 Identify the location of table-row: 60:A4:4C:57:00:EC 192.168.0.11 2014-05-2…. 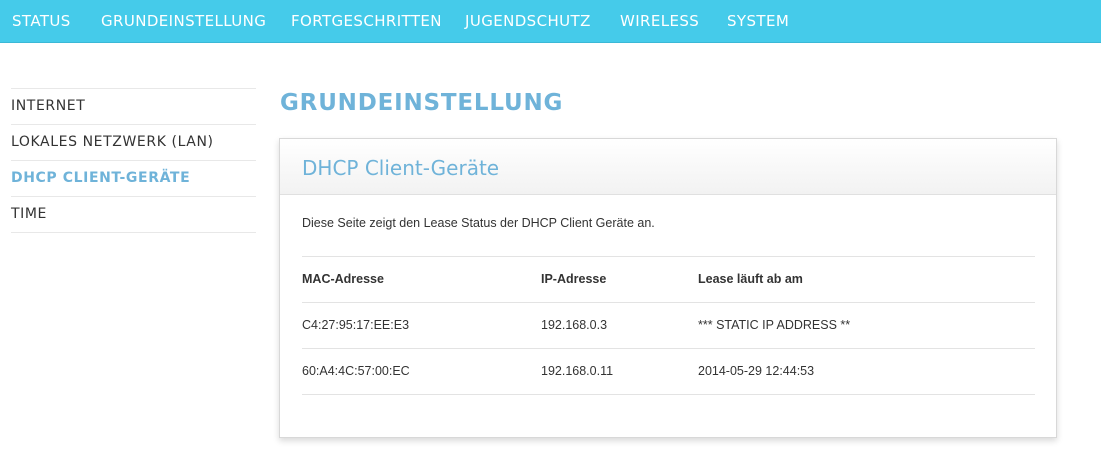
(668, 371).